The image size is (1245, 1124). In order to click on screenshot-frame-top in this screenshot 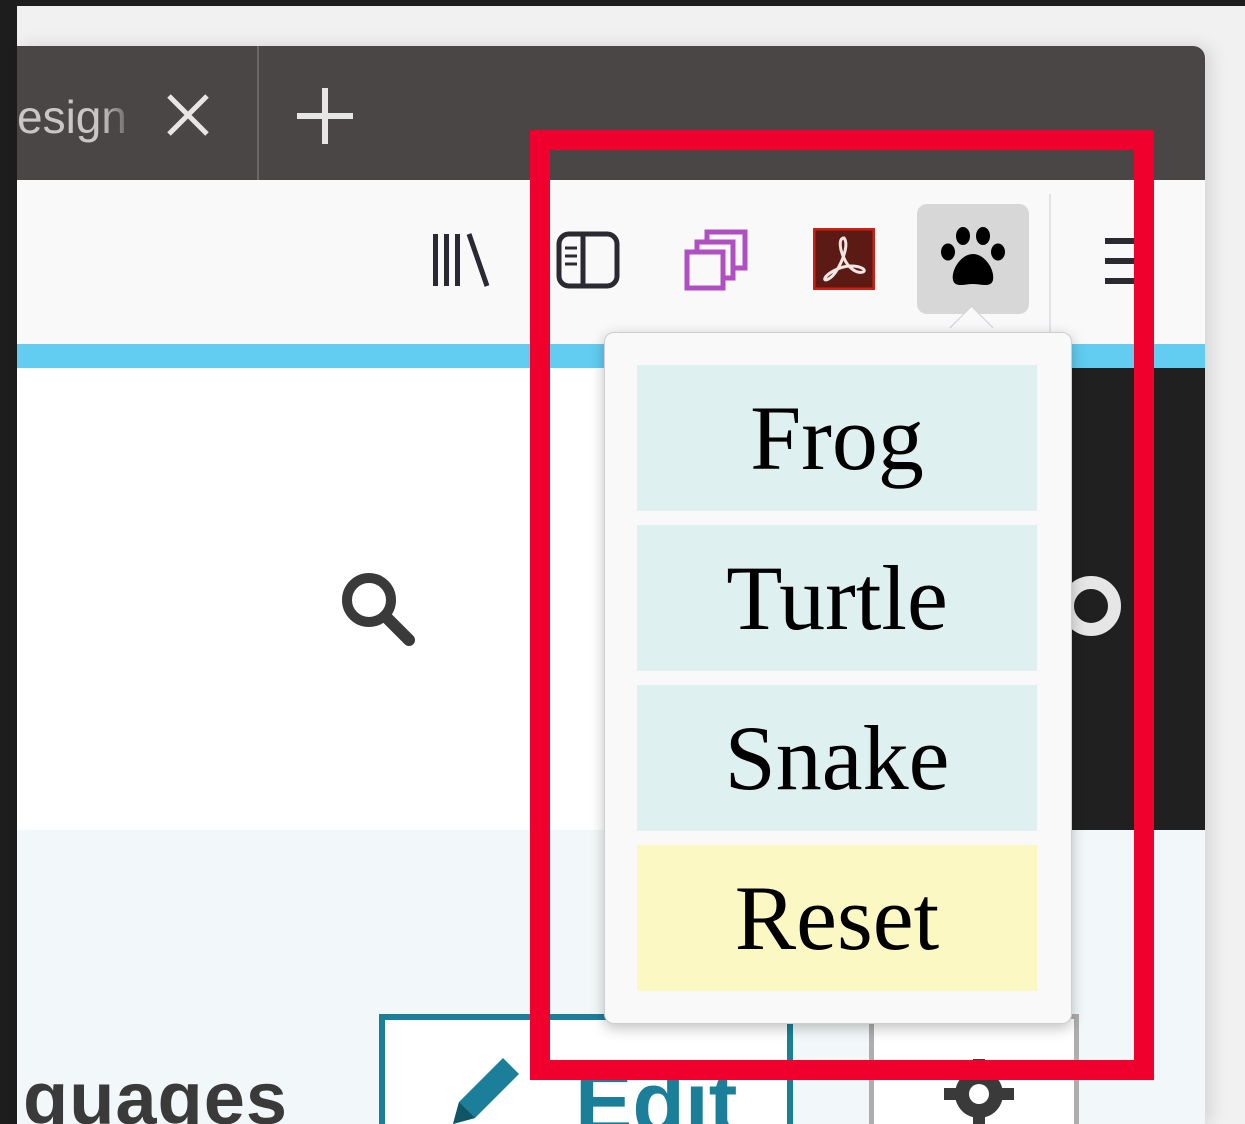, I will do `click(622, 3)`.